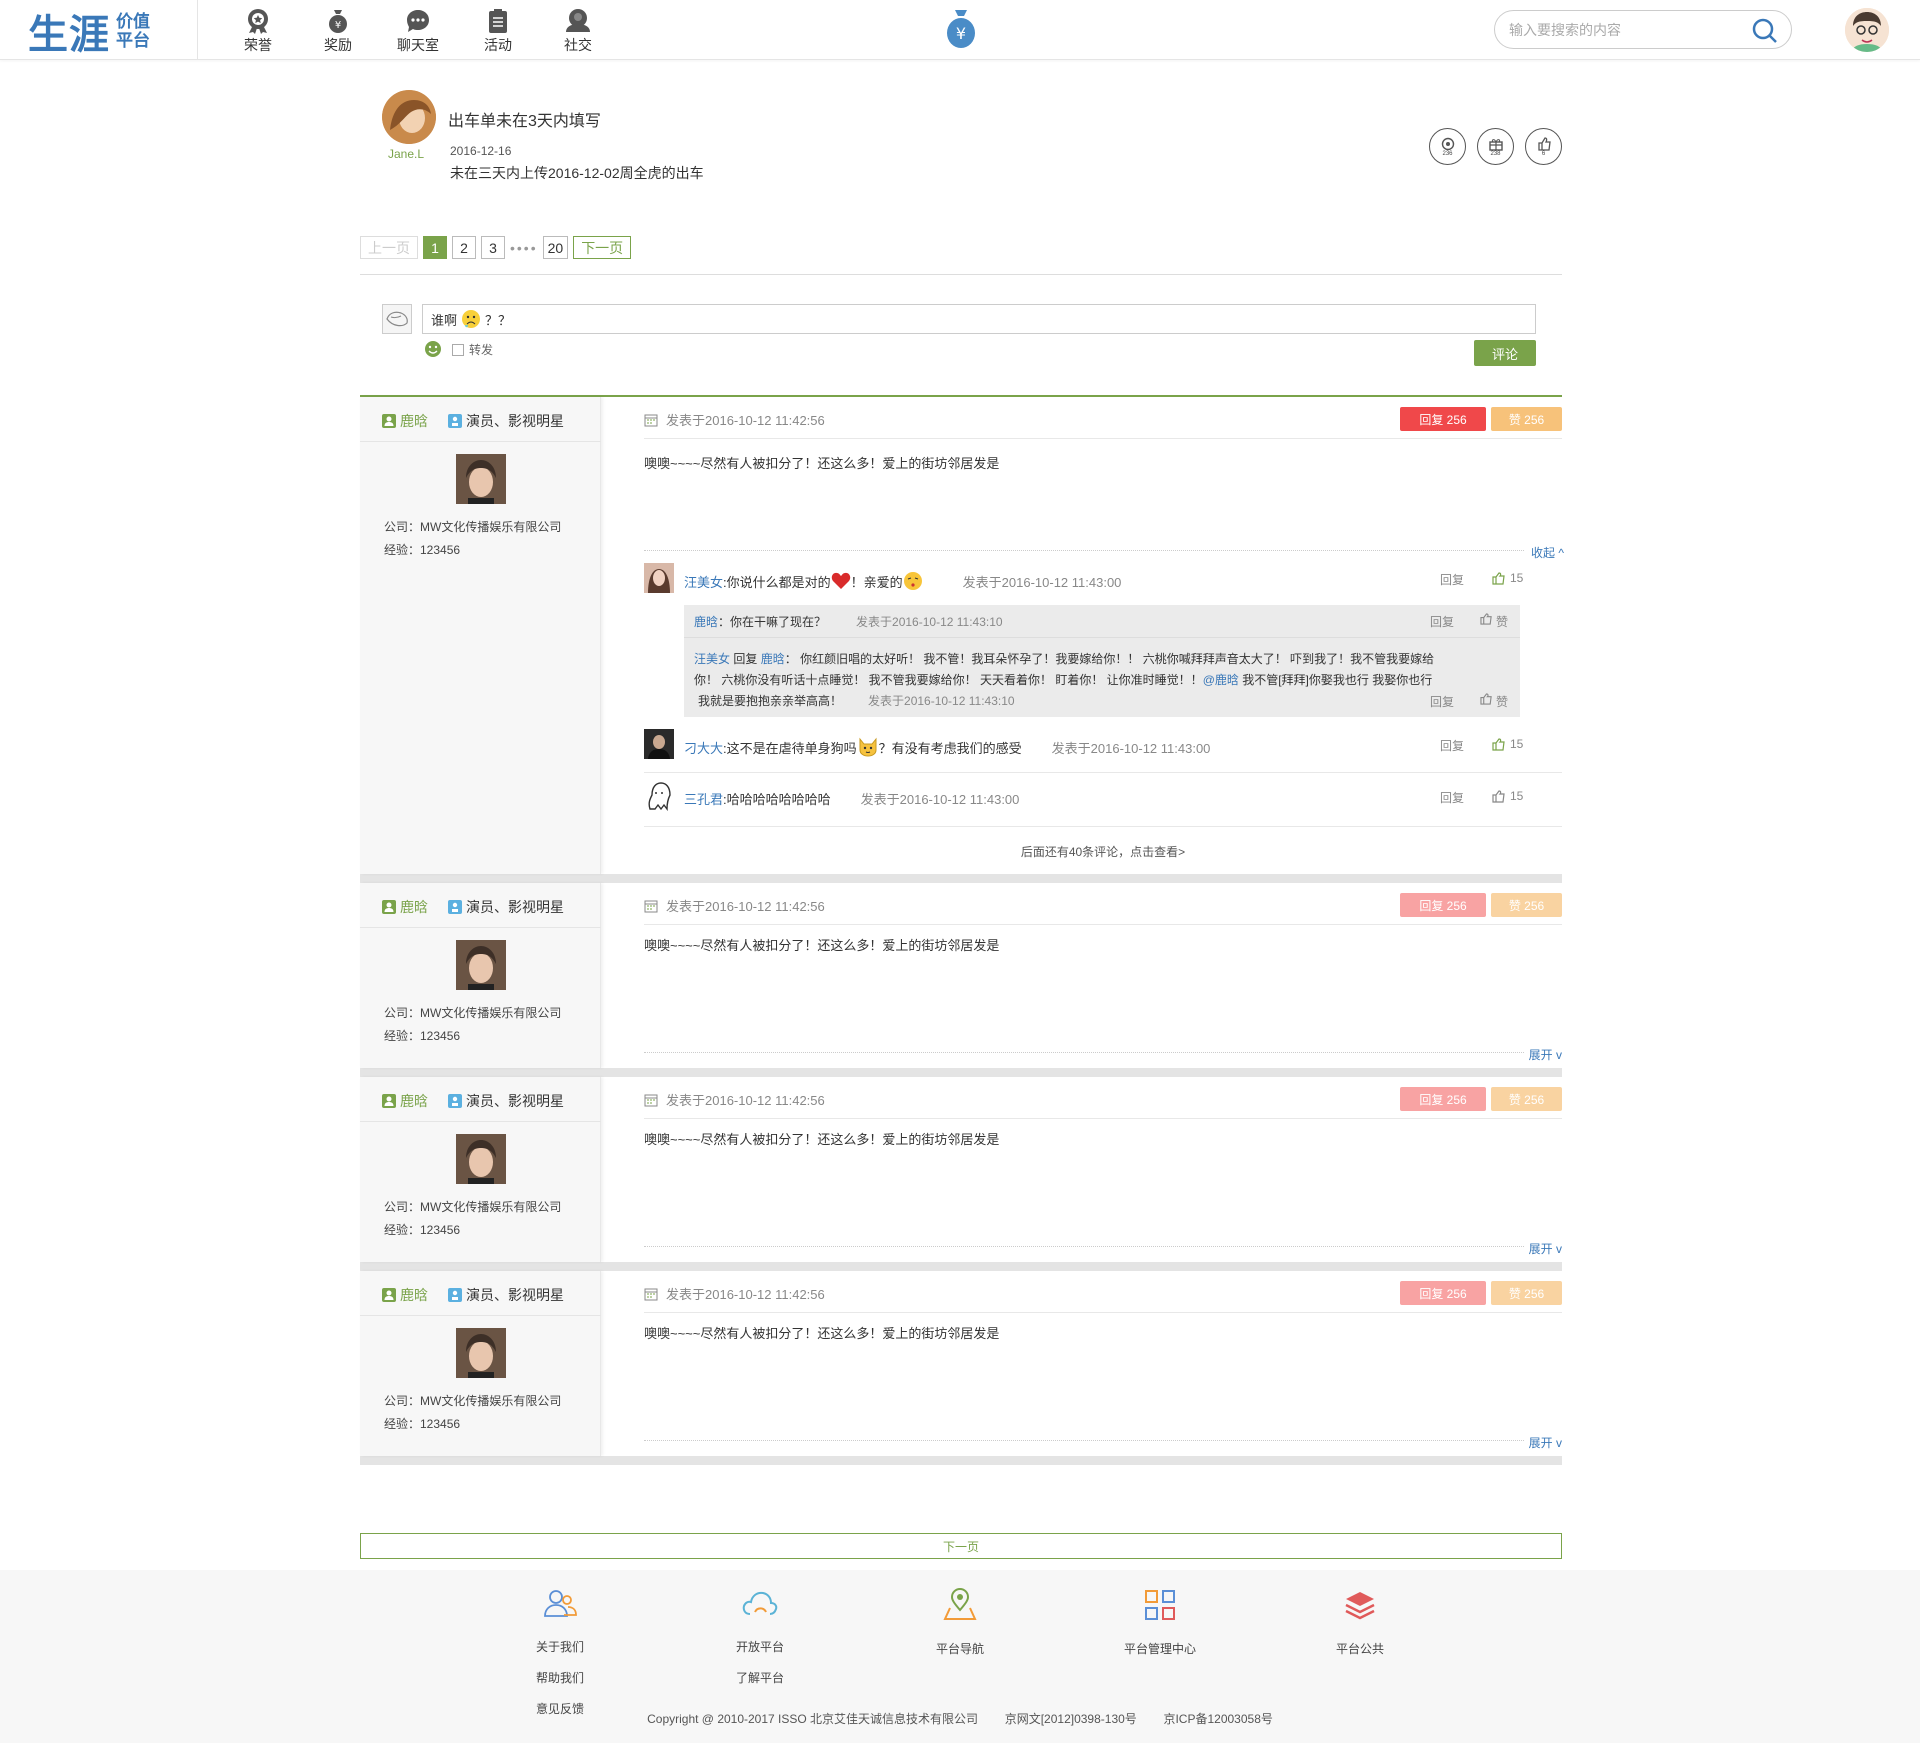  I want to click on yuan-bag-icon: ¥, so click(961, 31).